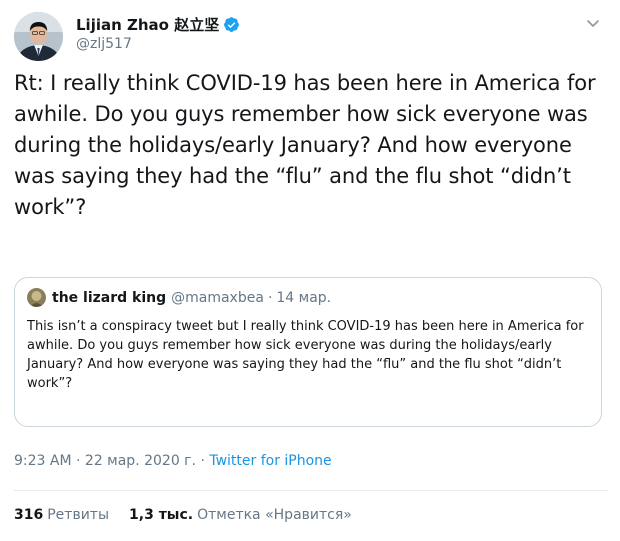 The image size is (620, 541). I want to click on quoted-author-name: the lizard king, so click(109, 297).